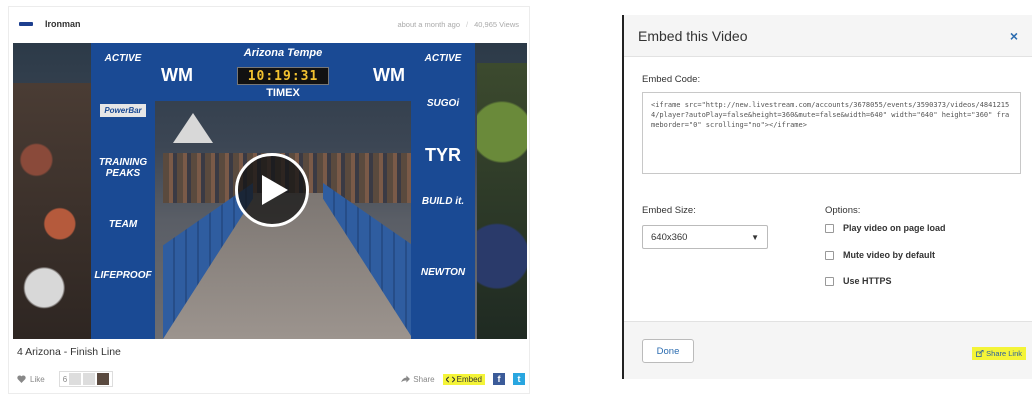 This screenshot has height=394, width=1033. What do you see at coordinates (1004, 353) in the screenshot?
I see `share-link-label: Share Link` at bounding box center [1004, 353].